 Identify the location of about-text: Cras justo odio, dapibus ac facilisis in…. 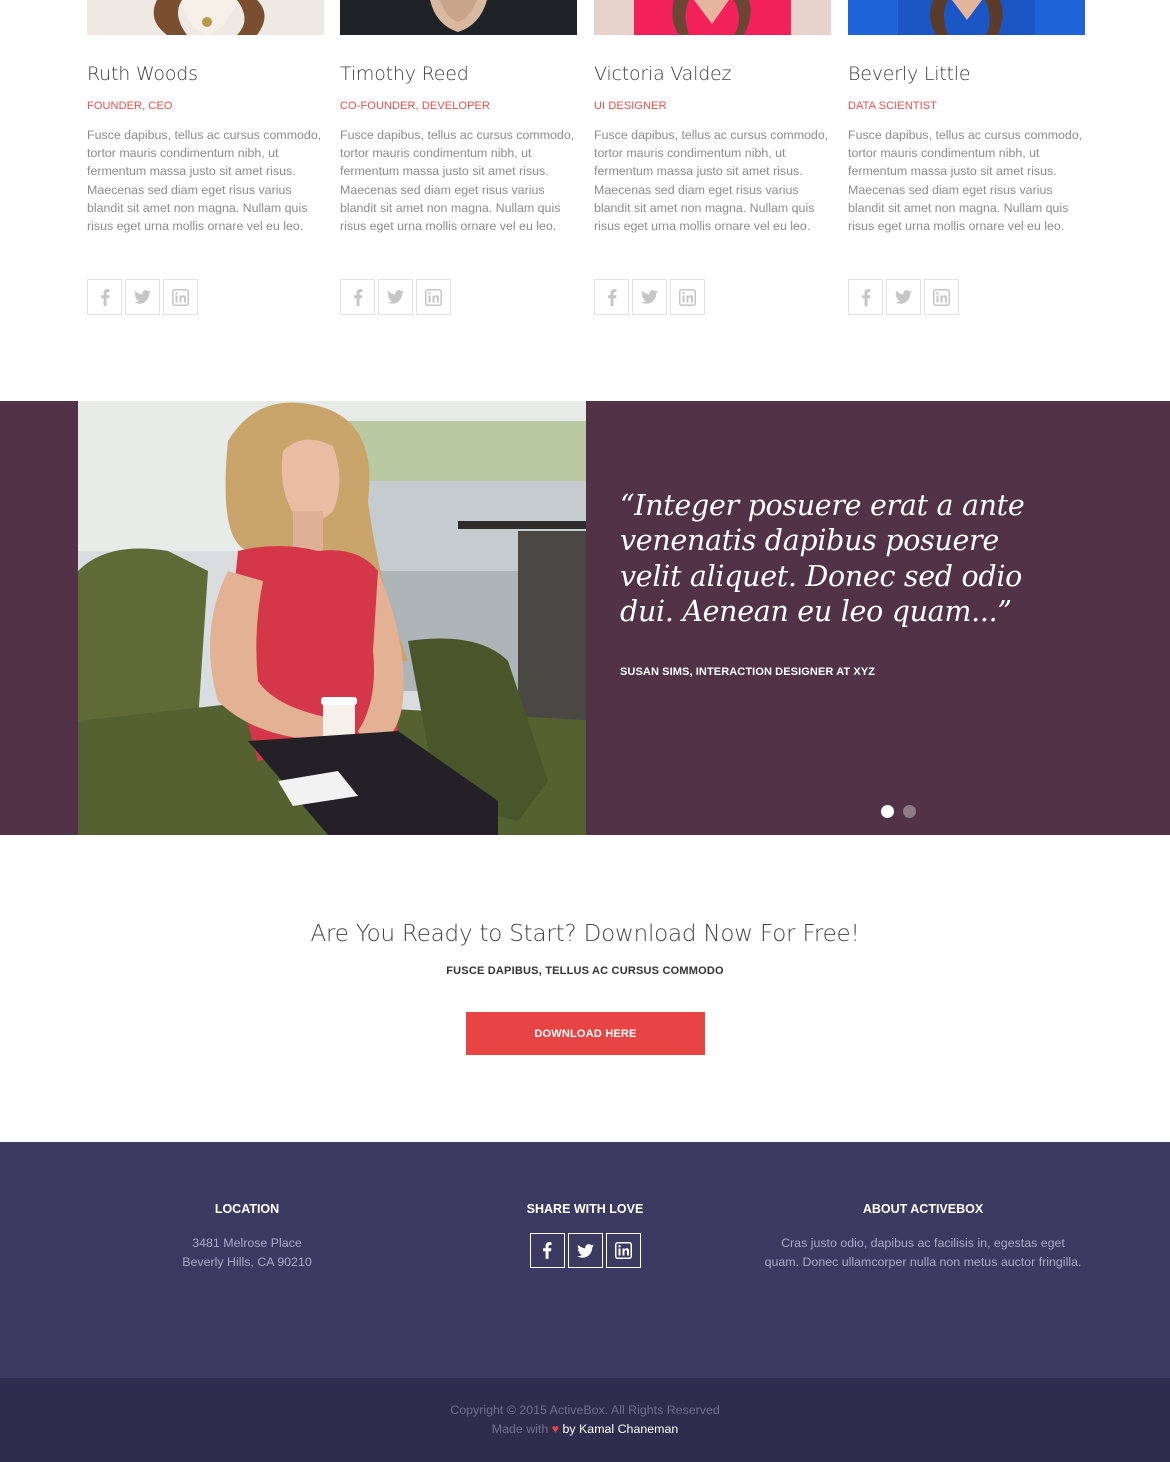
(923, 1252).